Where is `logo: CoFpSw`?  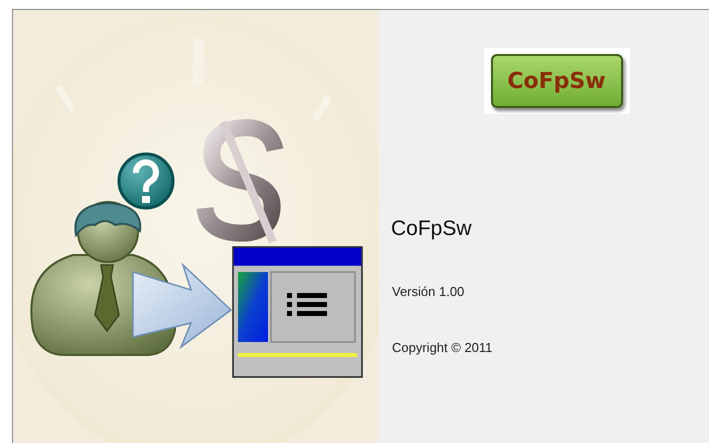 logo: CoFpSw is located at coordinates (556, 81).